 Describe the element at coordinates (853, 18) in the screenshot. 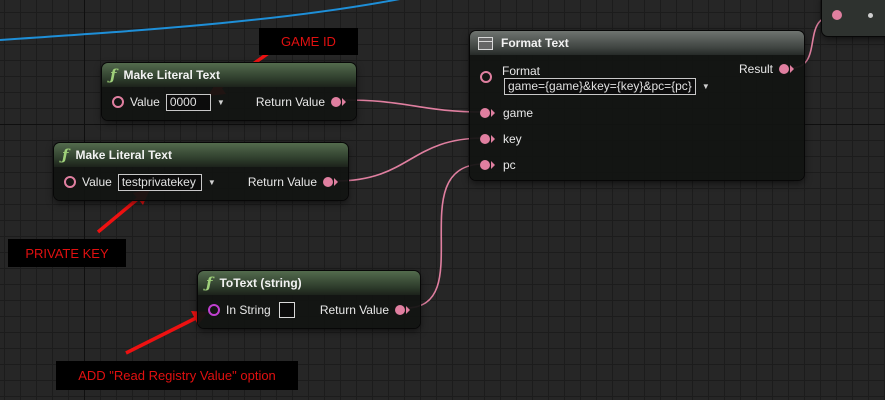

I see `offscreen-node` at that location.